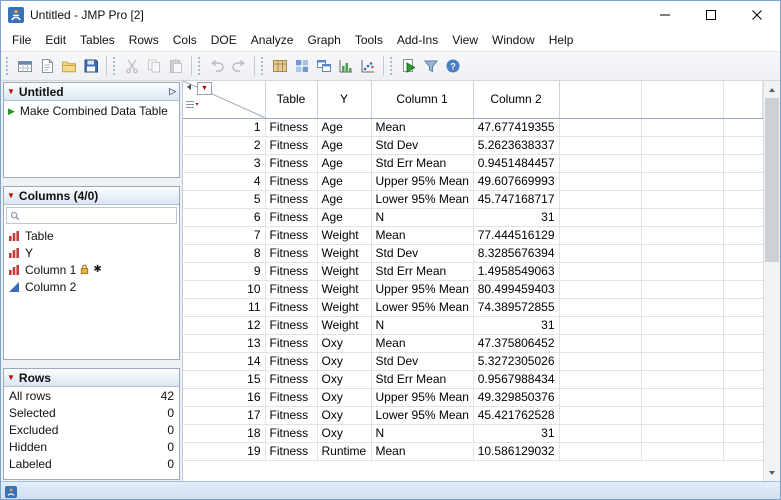 Image resolution: width=781 pixels, height=500 pixels. I want to click on scroll-down-icon, so click(772, 472).